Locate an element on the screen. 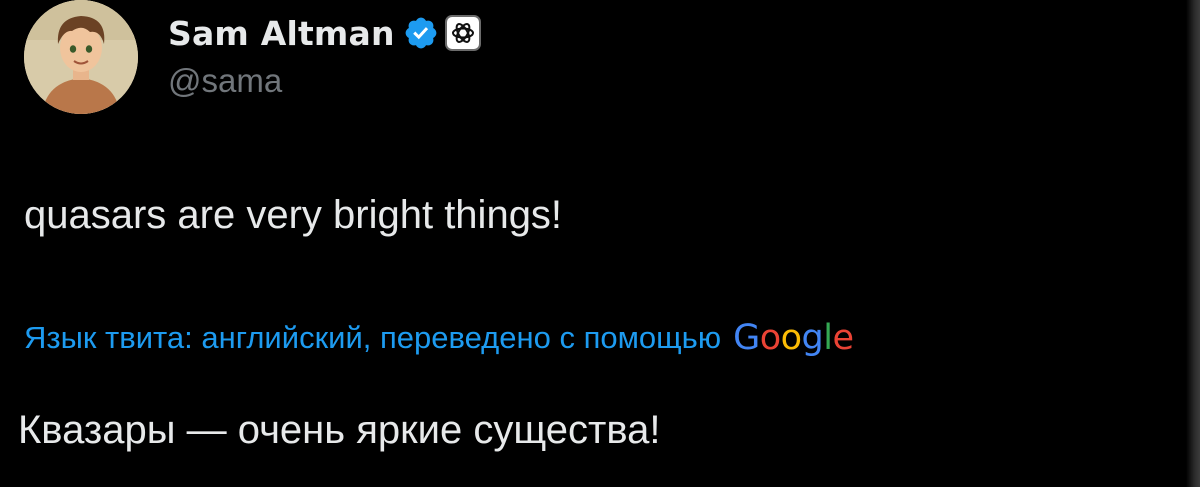  name-row: Sam Altman is located at coordinates (324, 33).